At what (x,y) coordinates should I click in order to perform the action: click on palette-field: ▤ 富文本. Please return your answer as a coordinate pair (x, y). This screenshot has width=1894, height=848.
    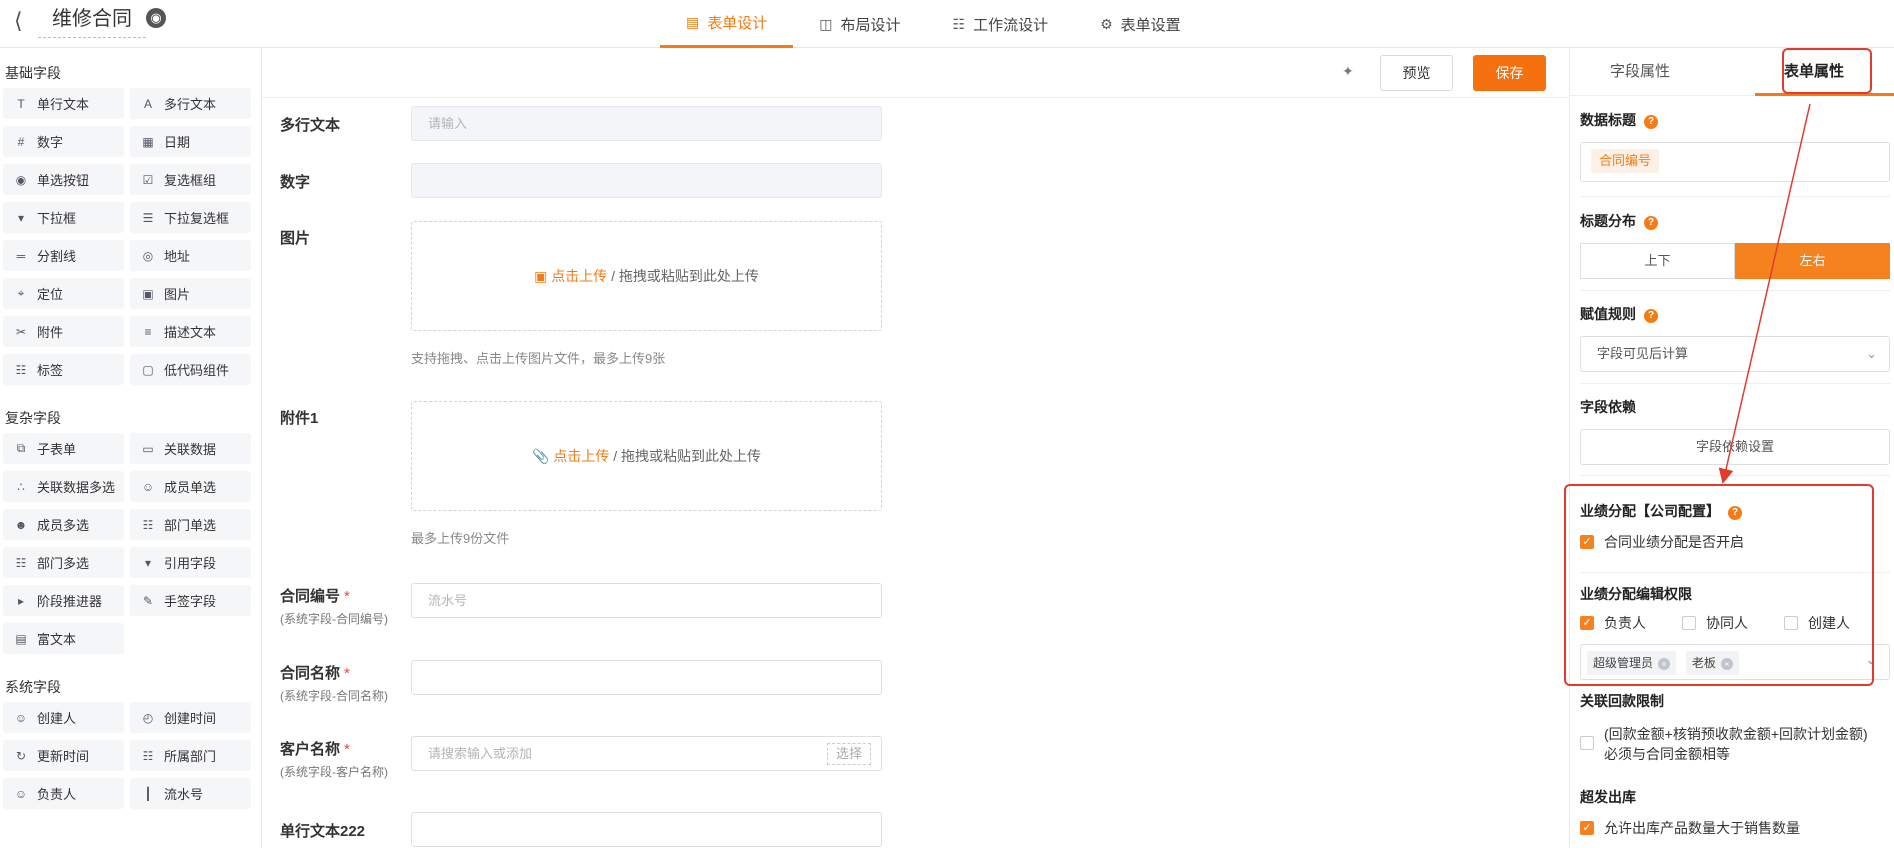
    Looking at the image, I should click on (63, 638).